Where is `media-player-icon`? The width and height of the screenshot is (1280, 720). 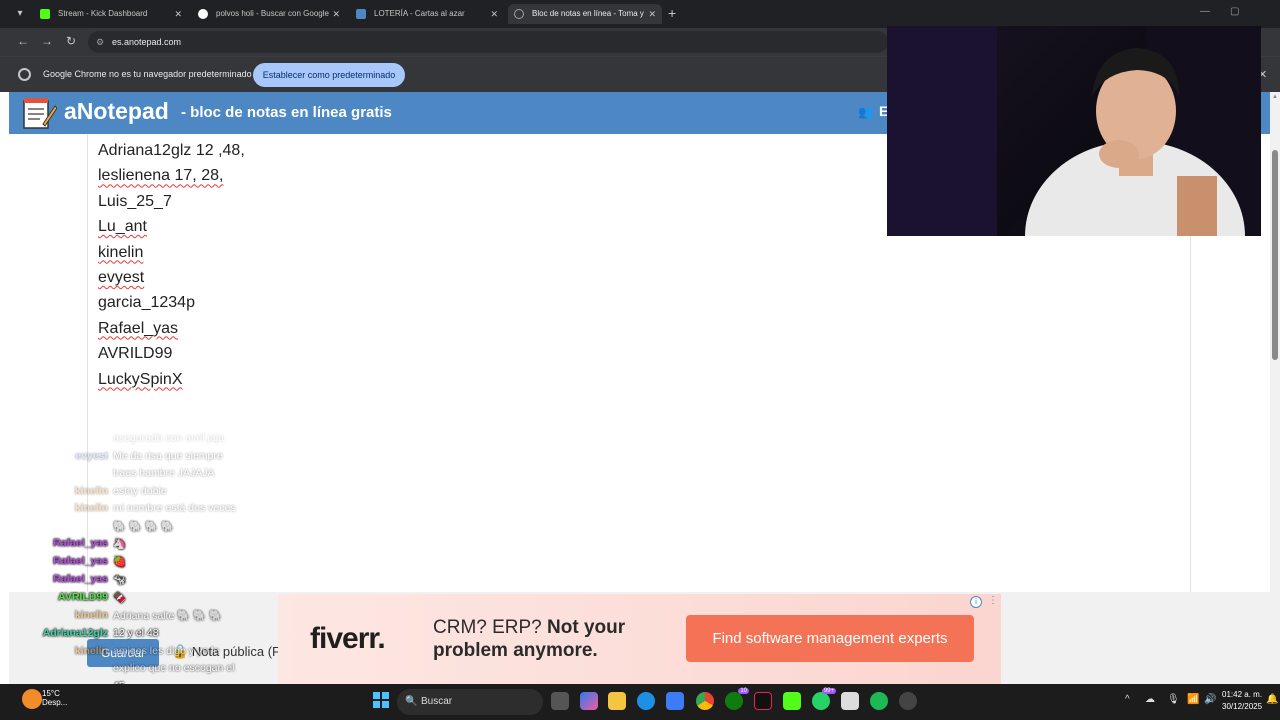 media-player-icon is located at coordinates (908, 701).